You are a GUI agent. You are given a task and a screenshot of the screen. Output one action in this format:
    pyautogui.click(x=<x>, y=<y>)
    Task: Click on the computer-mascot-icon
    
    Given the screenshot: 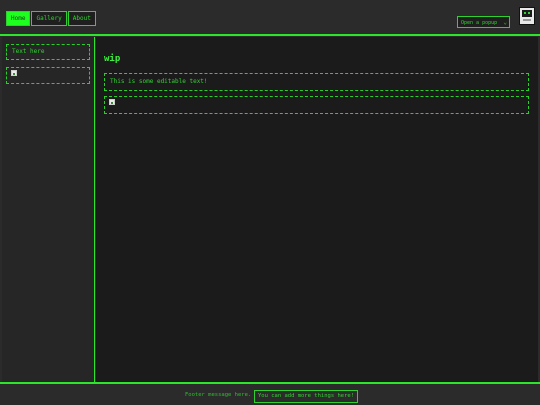 What is the action you would take?
    pyautogui.click(x=527, y=16)
    